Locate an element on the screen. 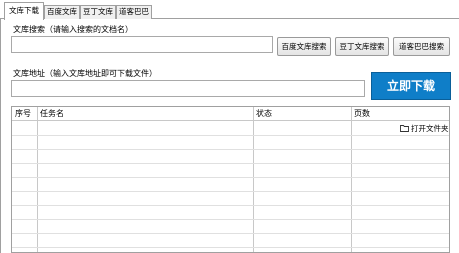 The width and height of the screenshot is (459, 253). tab-baidu-wenku: 百度文库 is located at coordinates (62, 12).